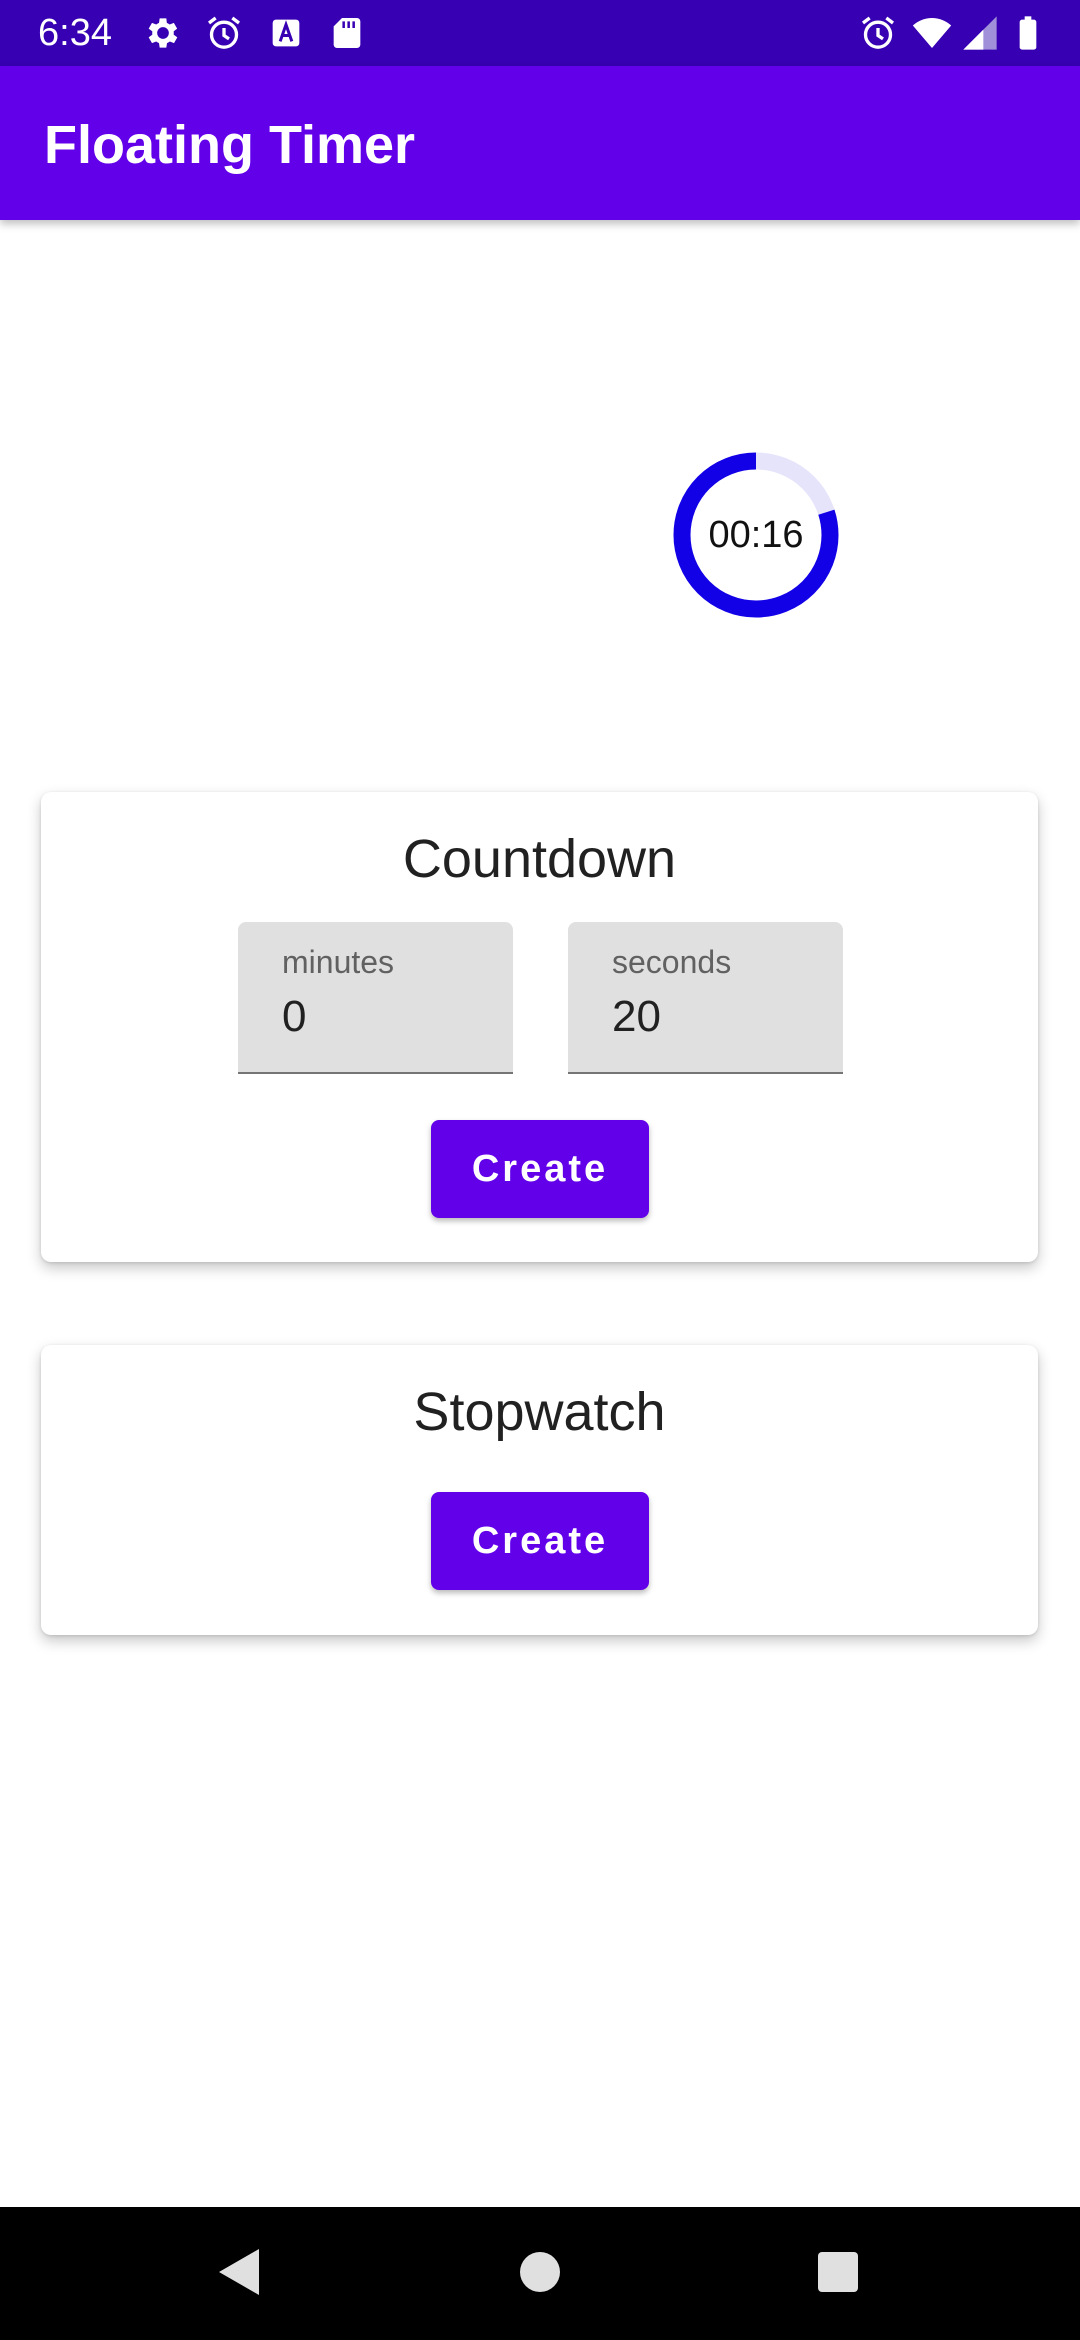 This screenshot has width=1080, height=2340. I want to click on minutes-field: minutes 0, so click(375, 998).